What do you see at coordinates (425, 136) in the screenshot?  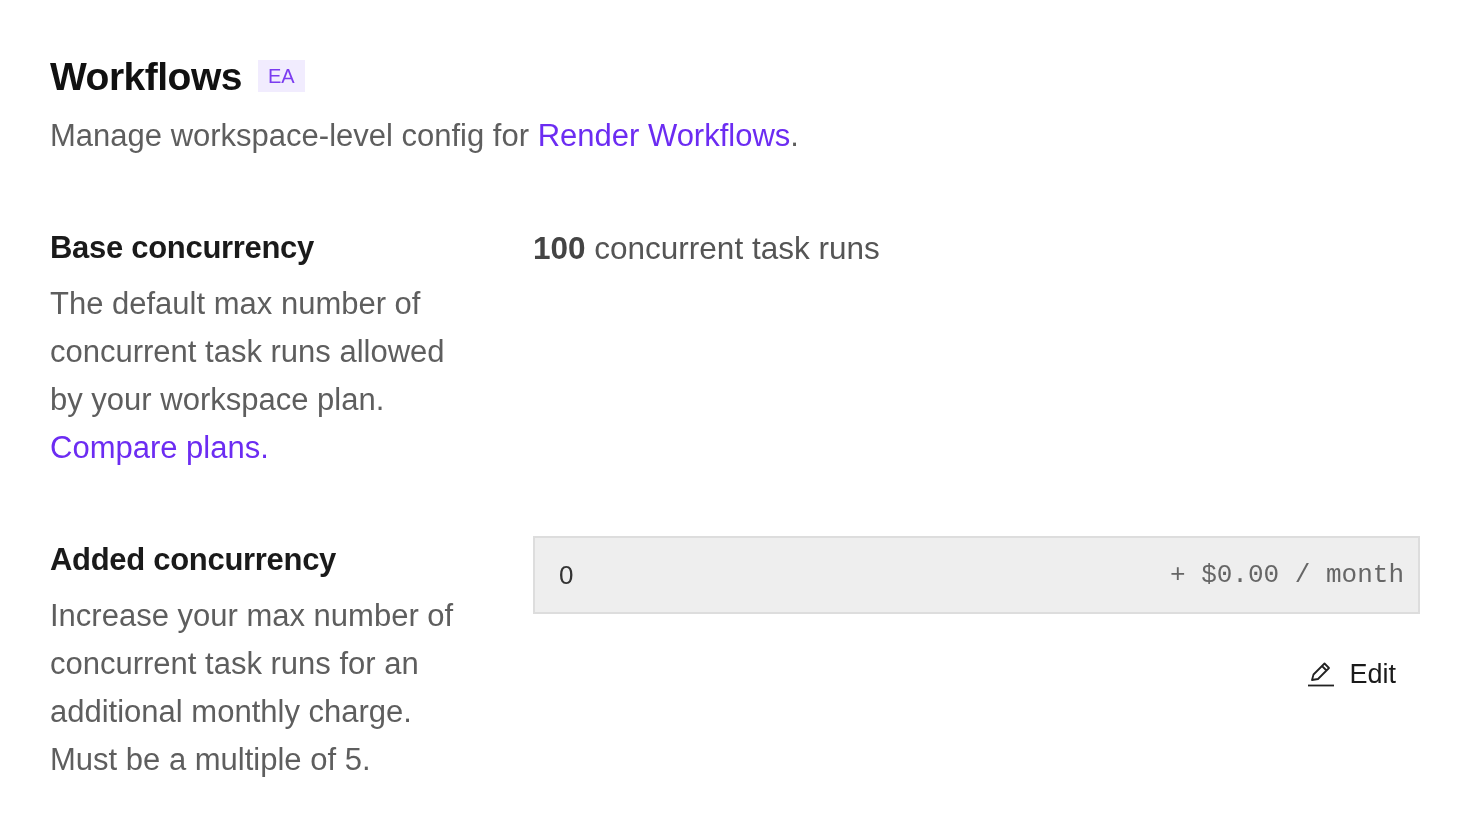 I see `page-description: Manage workspace-level config for Render Workflows.` at bounding box center [425, 136].